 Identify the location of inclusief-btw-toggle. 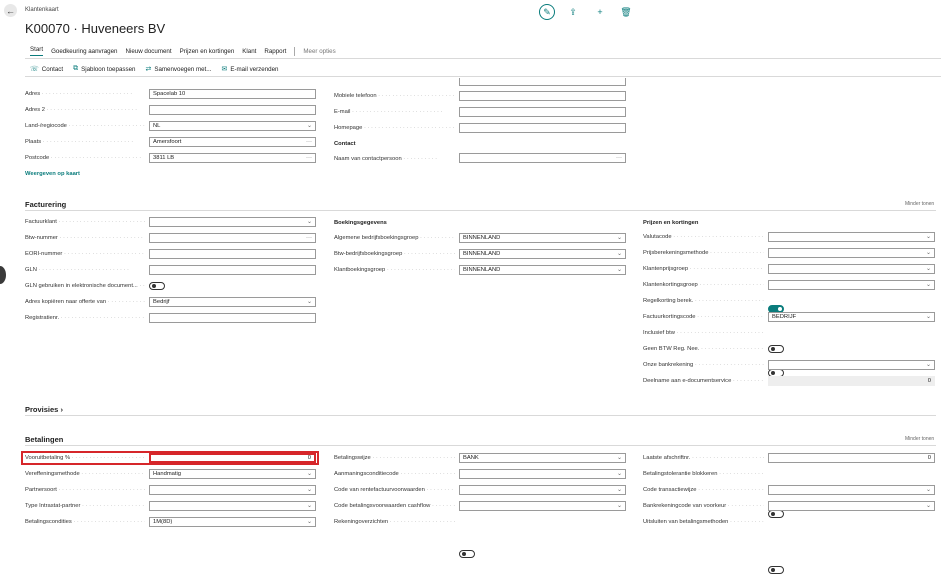
(776, 349).